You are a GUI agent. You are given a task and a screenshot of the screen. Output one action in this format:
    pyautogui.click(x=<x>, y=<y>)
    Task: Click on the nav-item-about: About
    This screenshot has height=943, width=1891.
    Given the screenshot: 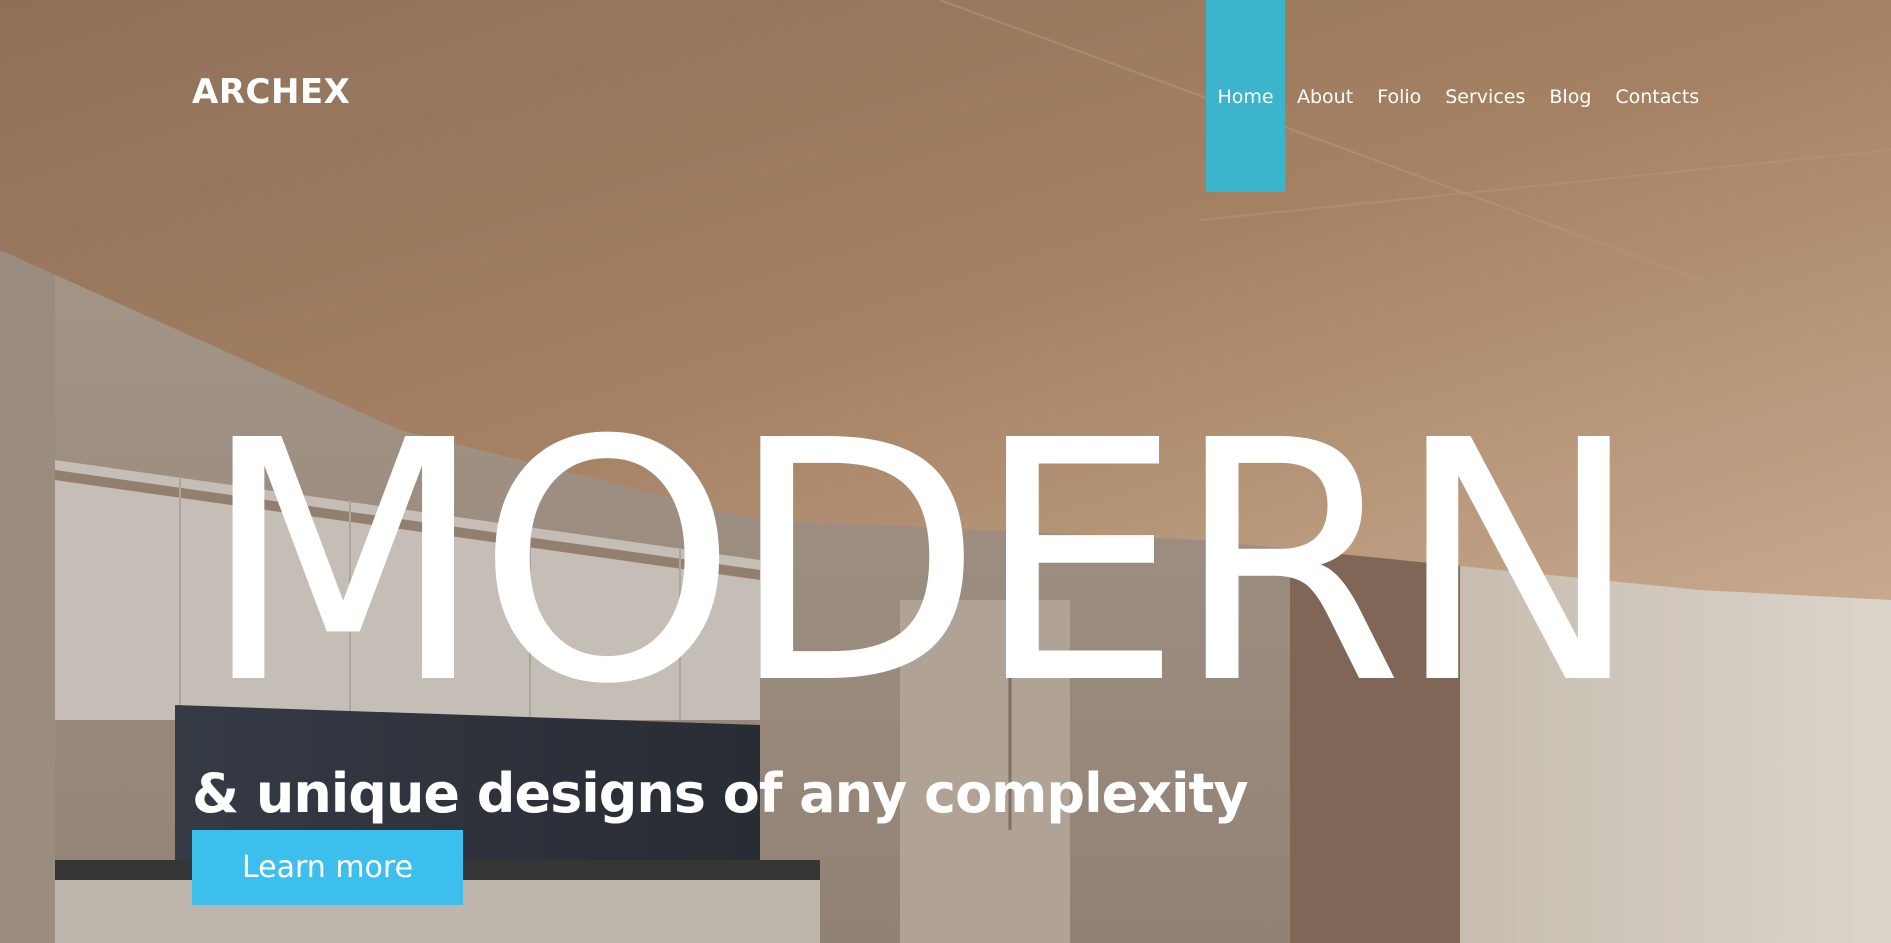 What is the action you would take?
    pyautogui.click(x=1325, y=96)
    